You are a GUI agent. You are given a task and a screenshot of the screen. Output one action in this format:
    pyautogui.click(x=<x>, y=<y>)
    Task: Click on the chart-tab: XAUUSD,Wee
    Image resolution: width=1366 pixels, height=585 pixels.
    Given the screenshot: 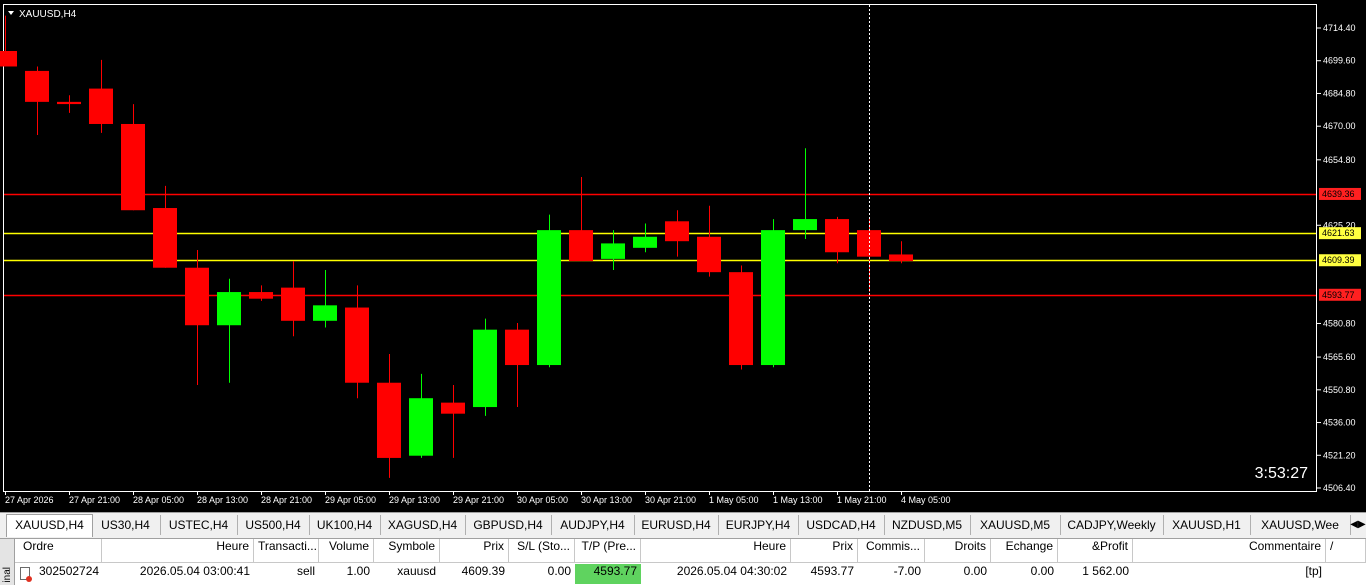 What is the action you would take?
    pyautogui.click(x=1300, y=525)
    